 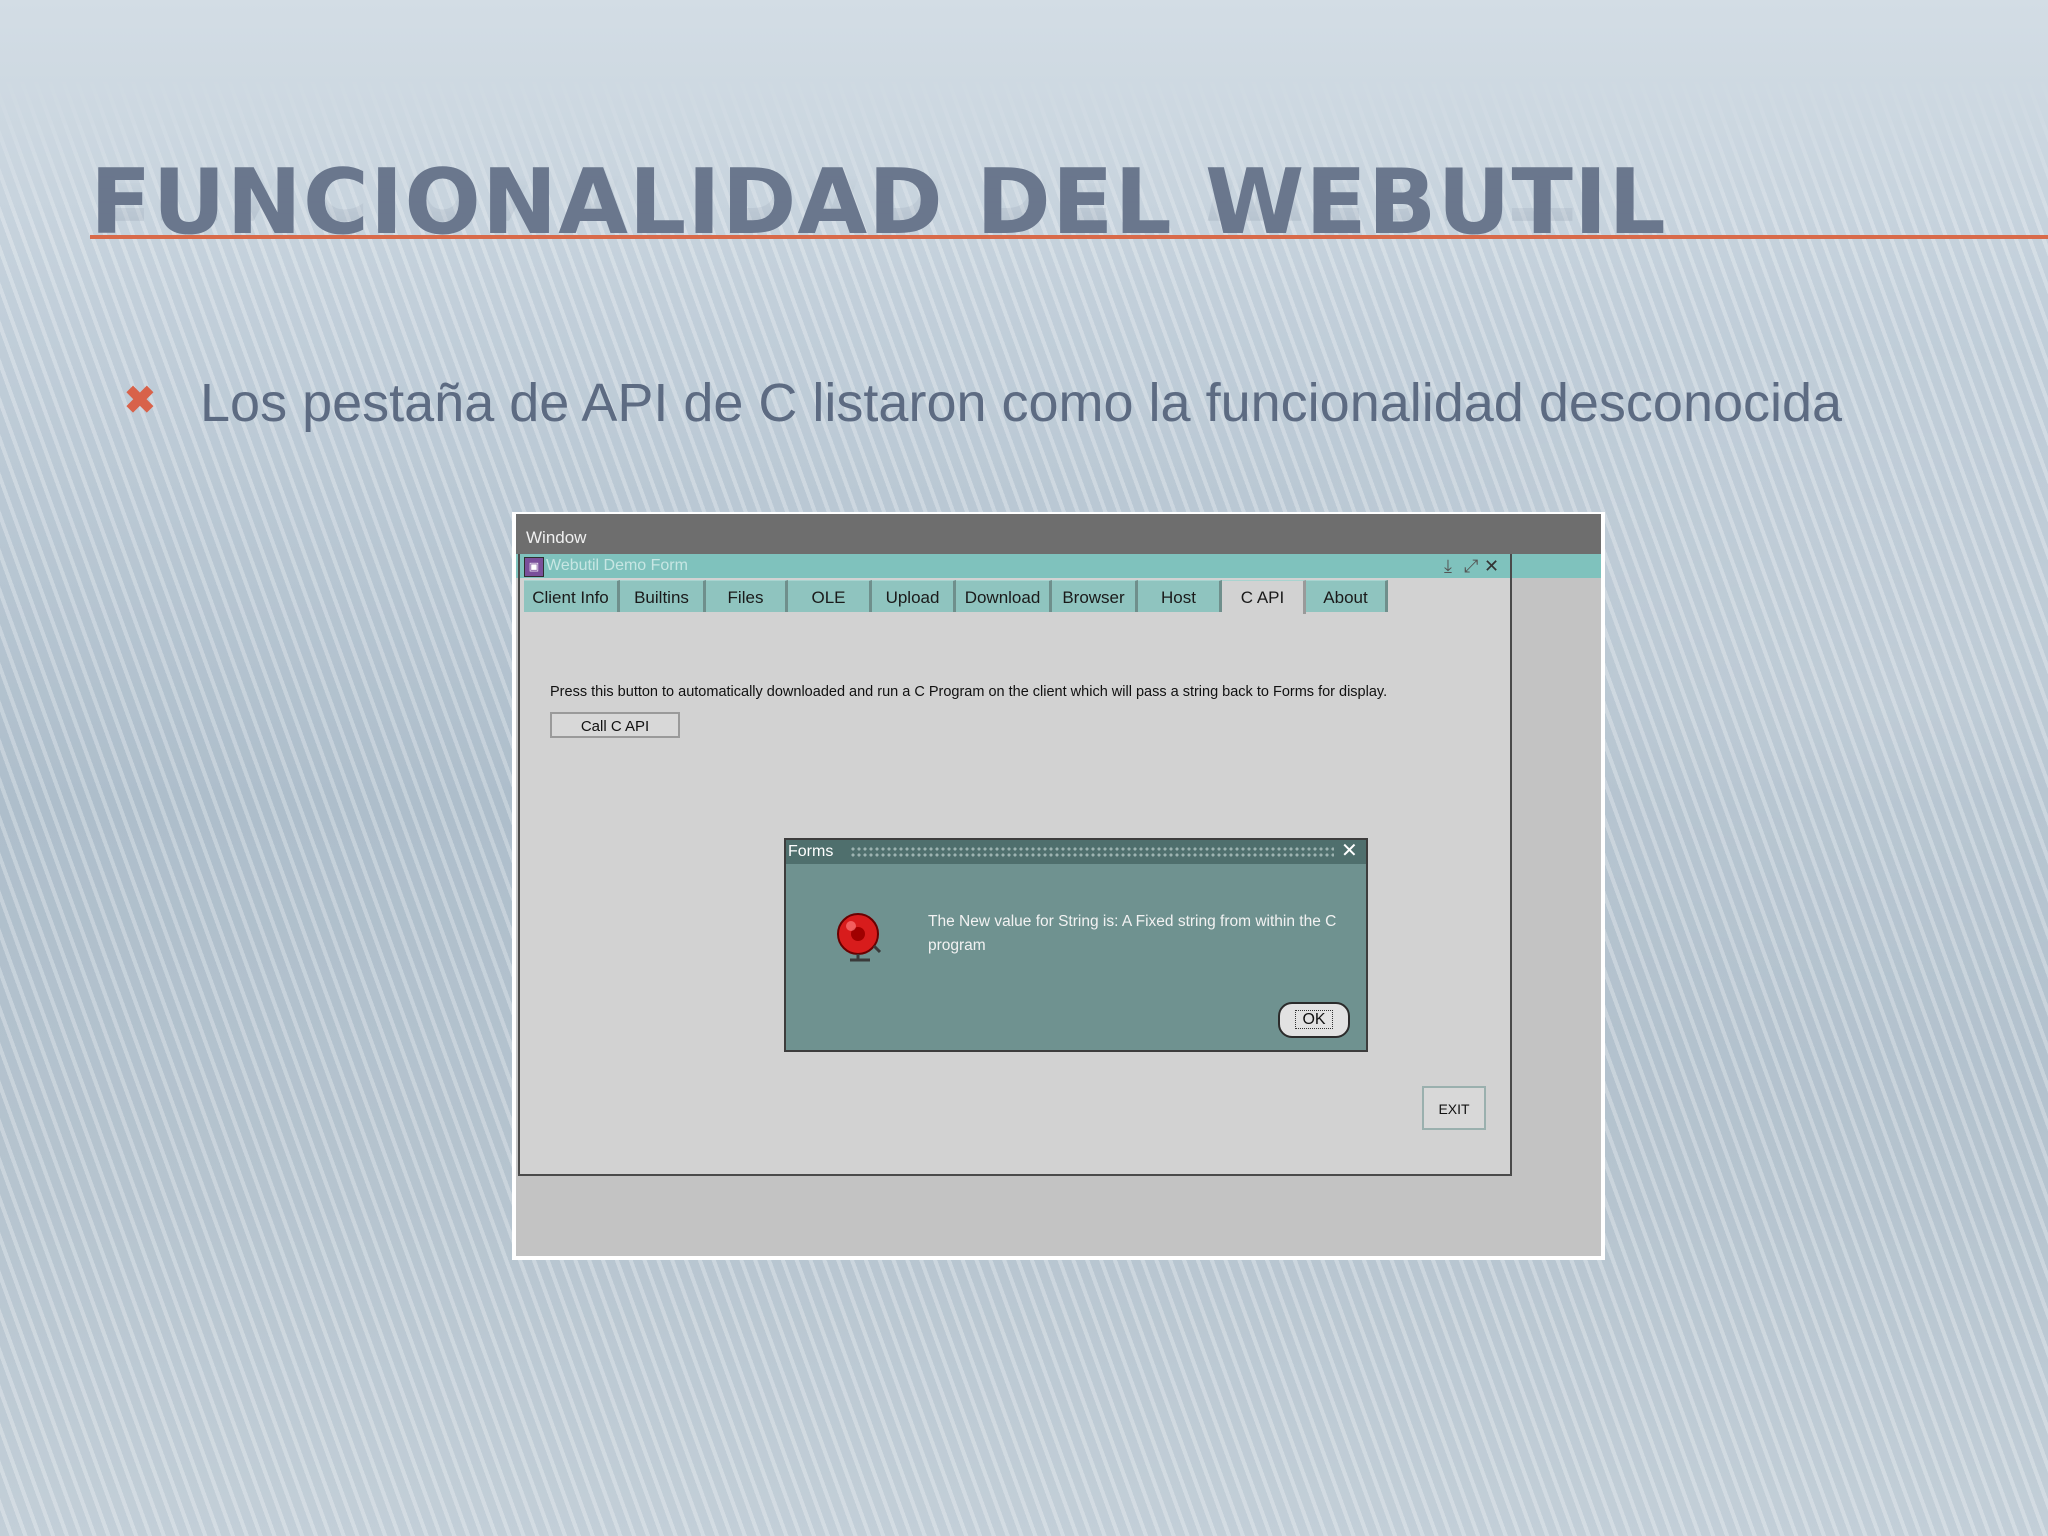 I want to click on ok-button-label: OK, so click(x=1314, y=1019).